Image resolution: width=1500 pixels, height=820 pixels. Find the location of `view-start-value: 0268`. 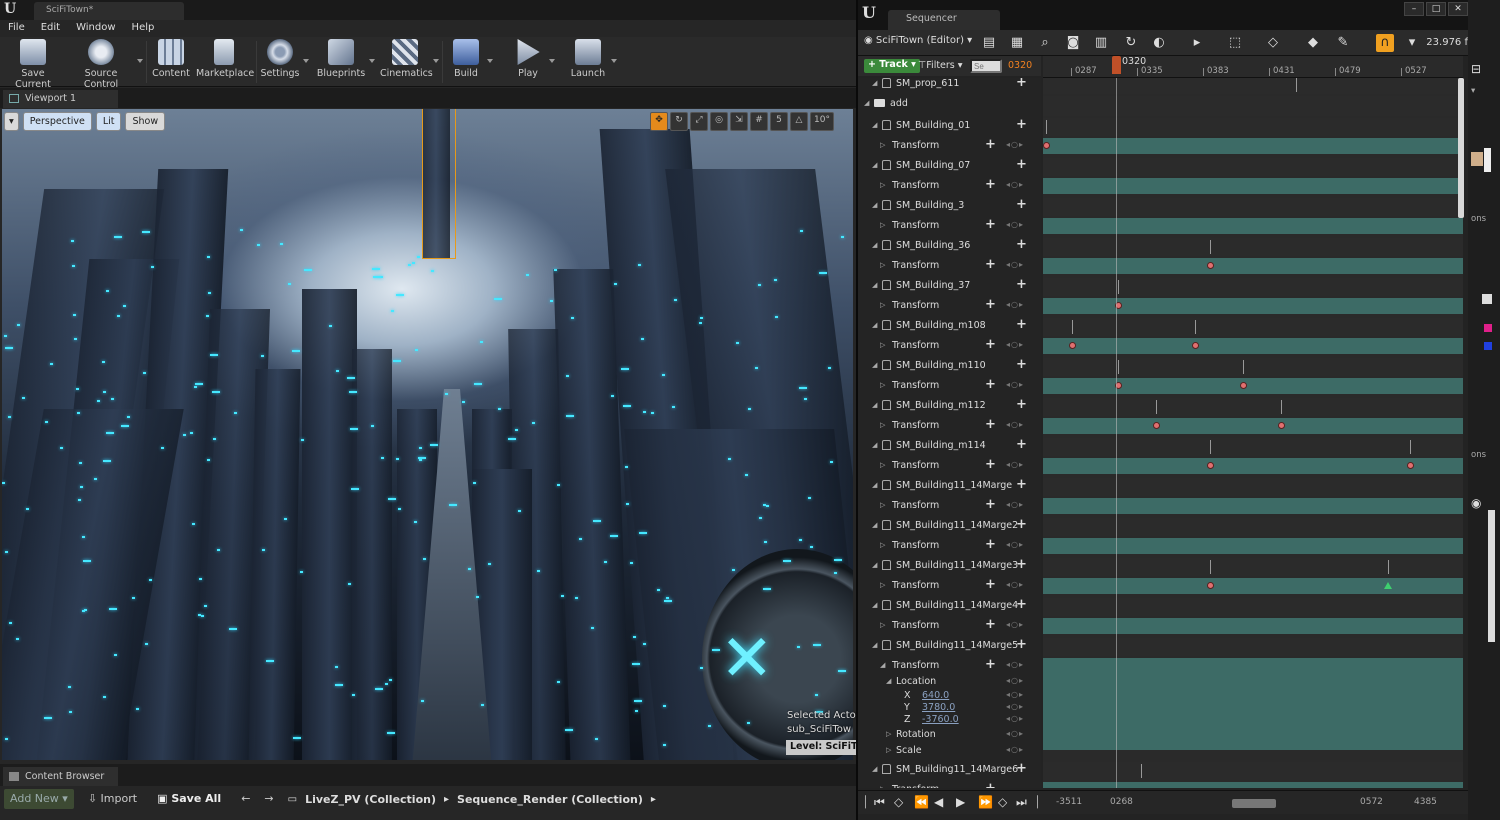

view-start-value: 0268 is located at coordinates (1121, 802).